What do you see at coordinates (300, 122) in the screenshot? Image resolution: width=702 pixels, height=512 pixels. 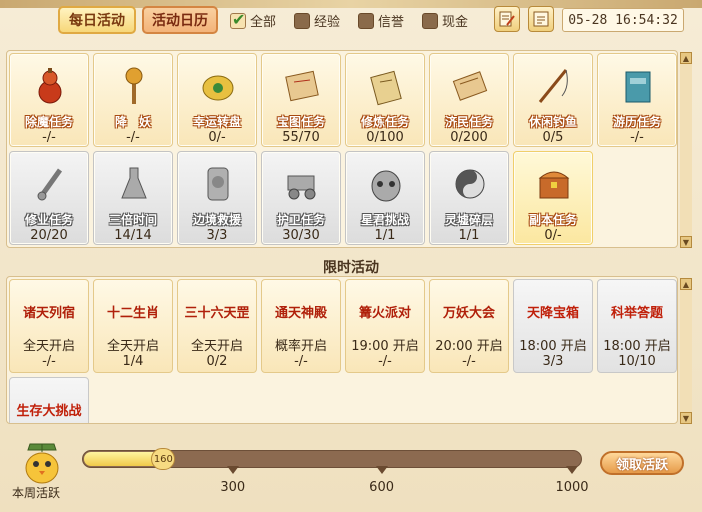 I see `activity-name: 宝图任务` at bounding box center [300, 122].